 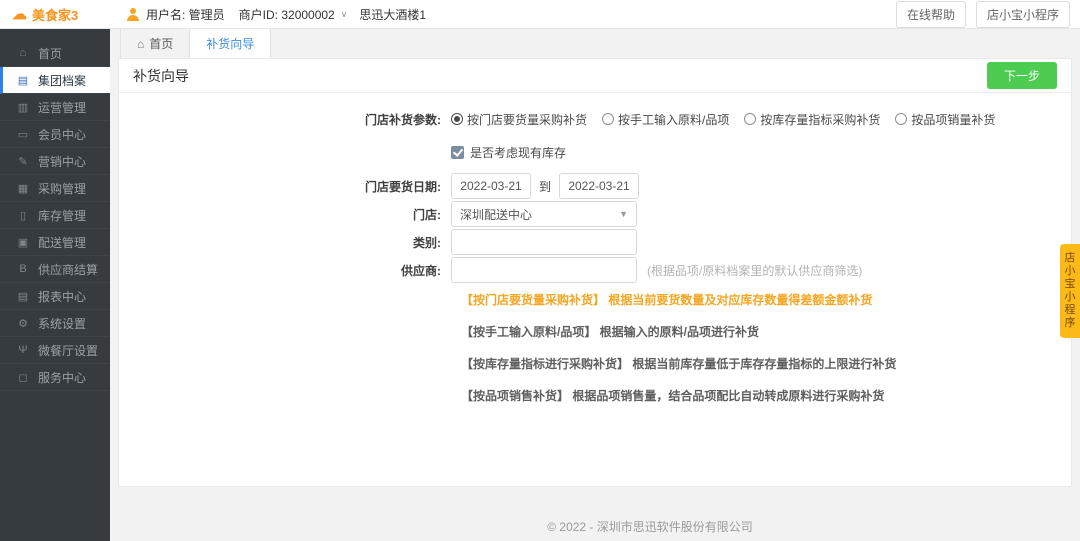 I want to click on sidebar-item-icon: ⚙, so click(x=23, y=323).